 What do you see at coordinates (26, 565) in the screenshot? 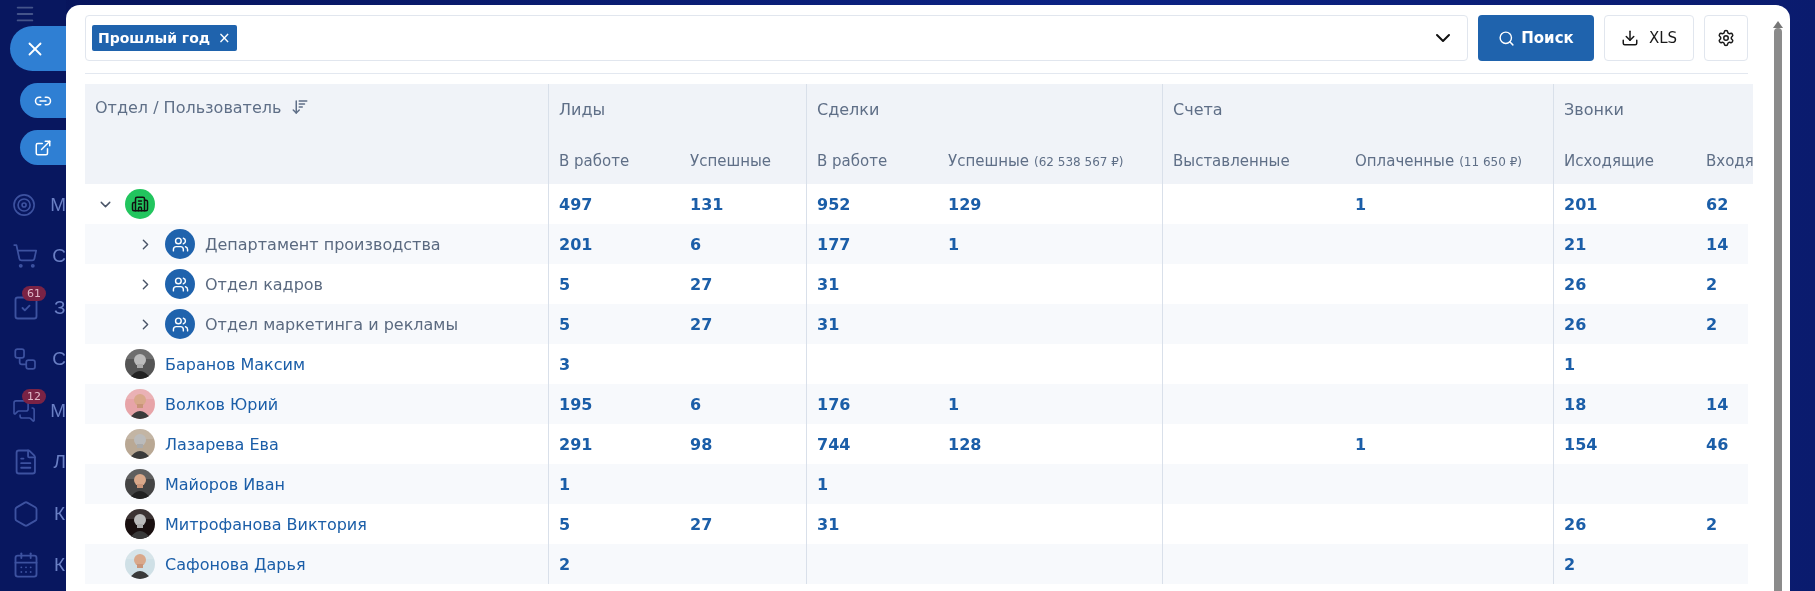
I see `calendar-icon` at bounding box center [26, 565].